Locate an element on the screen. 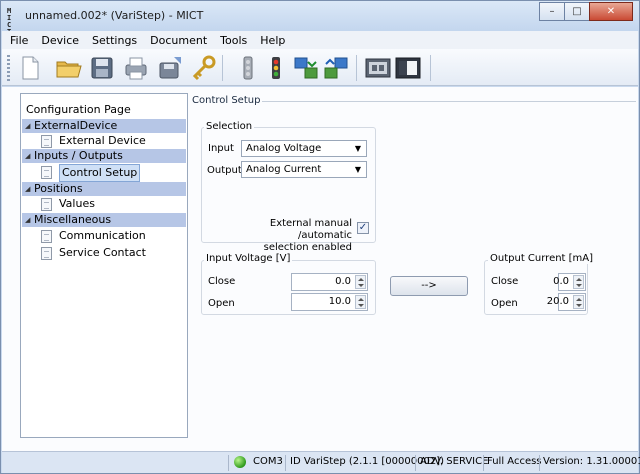 Image resolution: width=640 pixels, height=474 pixels. menu-settings: Settings is located at coordinates (114, 40).